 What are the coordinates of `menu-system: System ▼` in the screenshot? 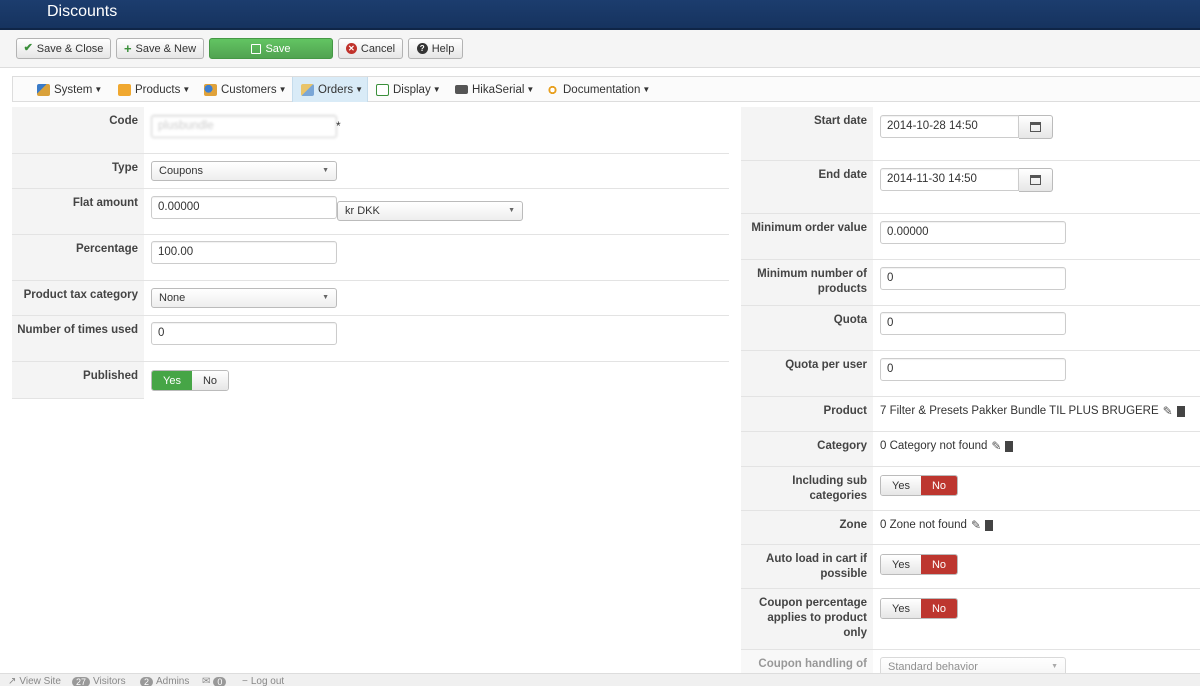 It's located at (69, 89).